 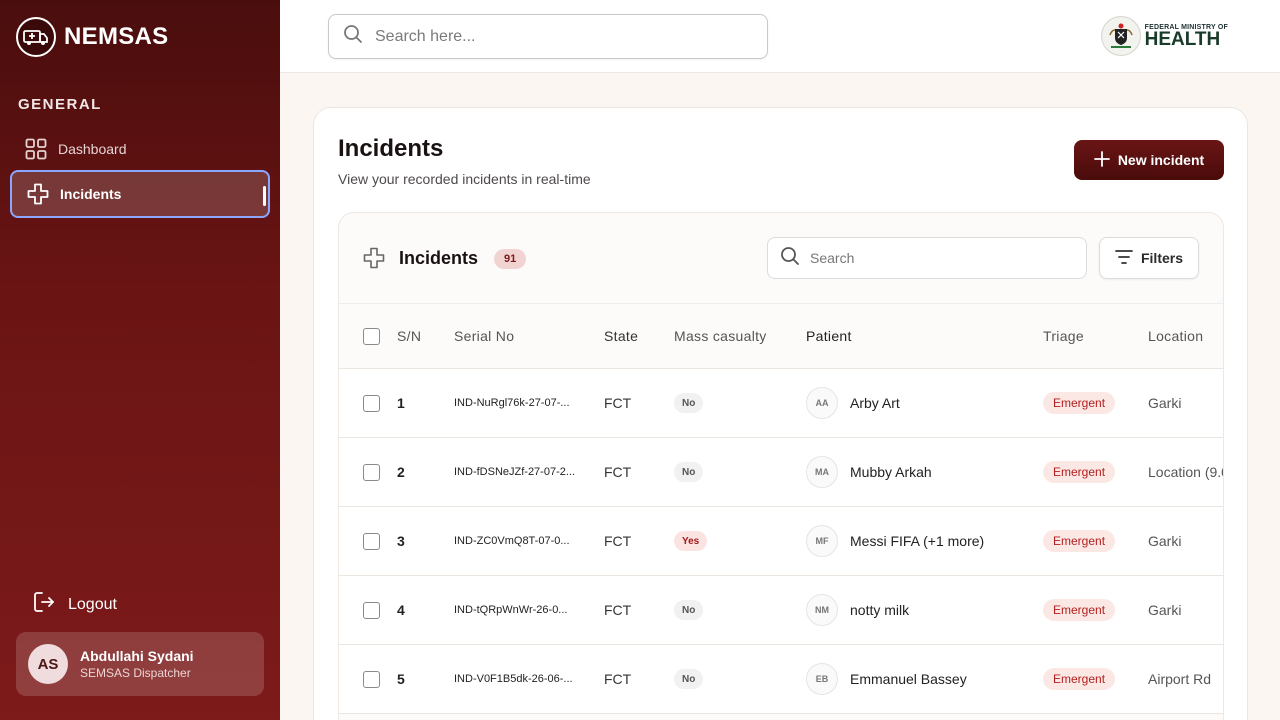 What do you see at coordinates (44, 604) in the screenshot?
I see `logout-icon` at bounding box center [44, 604].